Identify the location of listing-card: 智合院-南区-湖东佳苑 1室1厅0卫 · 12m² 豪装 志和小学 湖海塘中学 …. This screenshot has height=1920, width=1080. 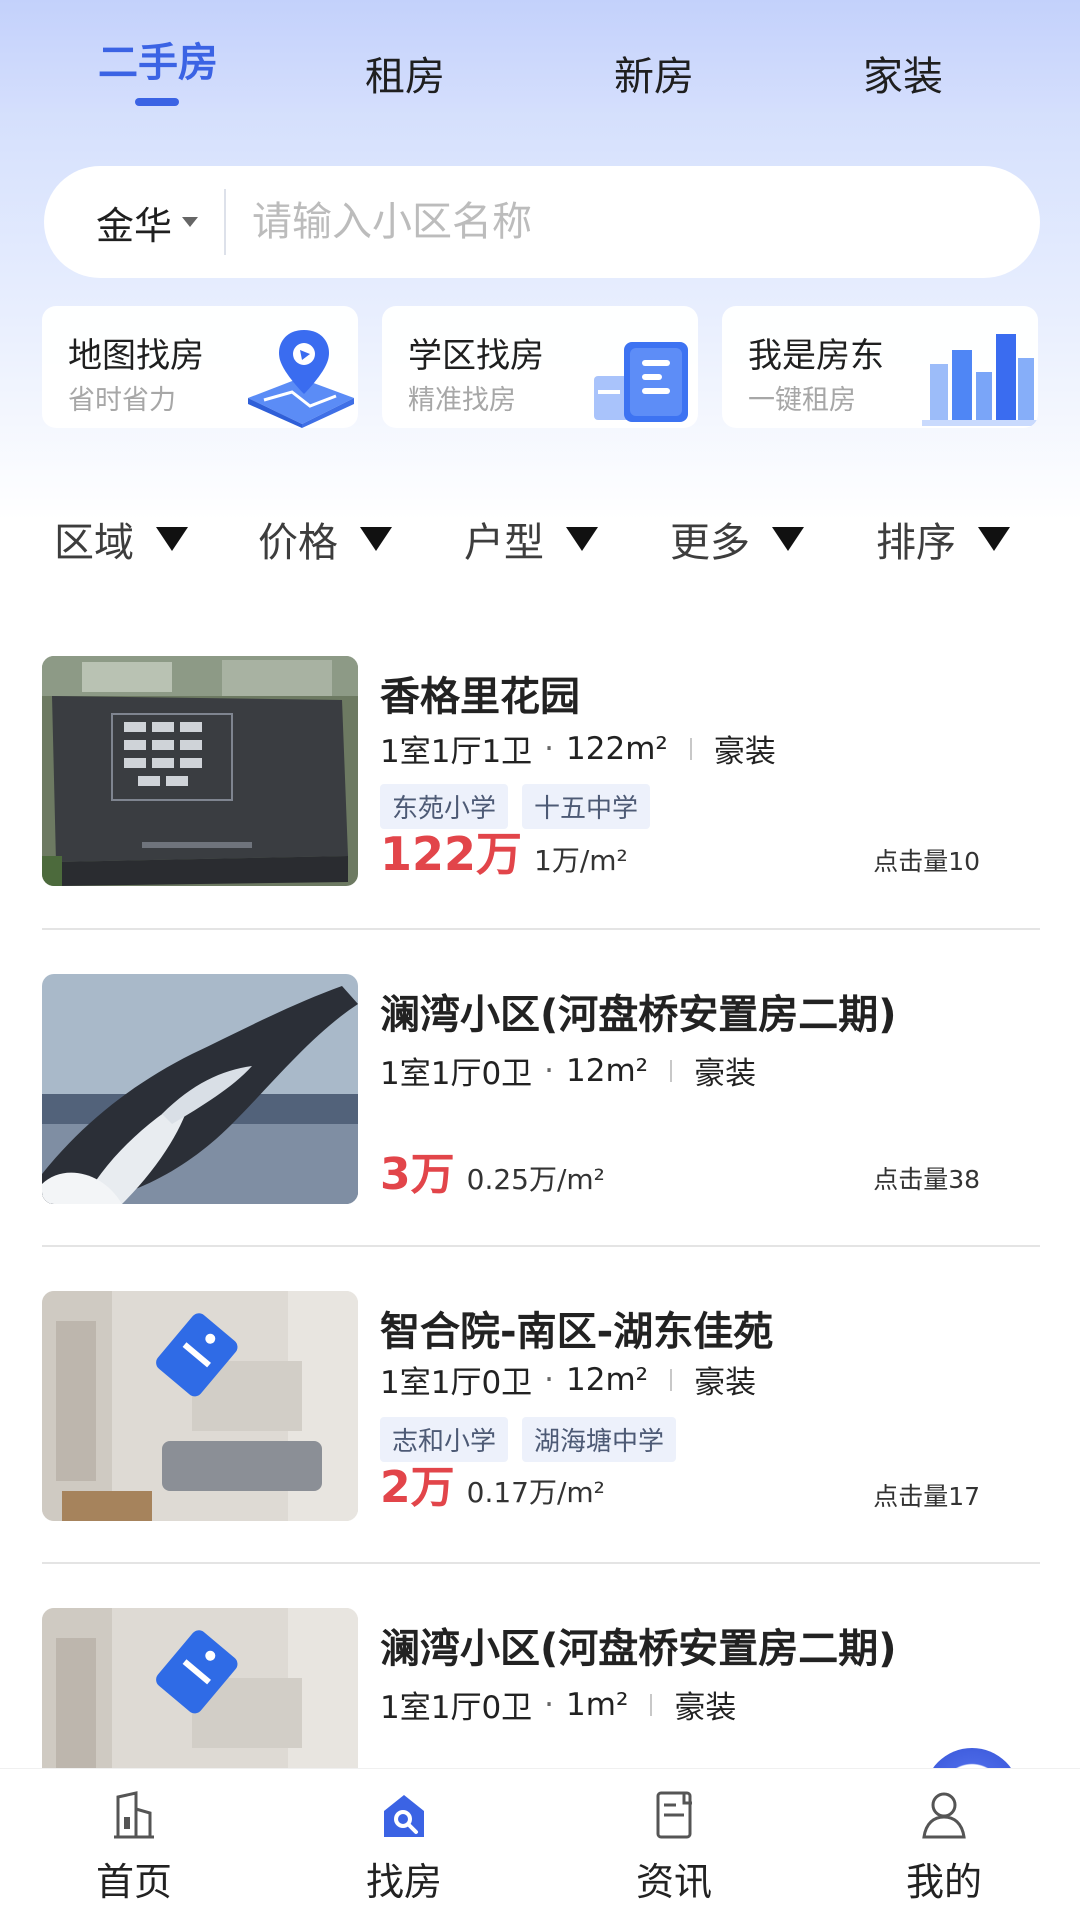
(541, 1406).